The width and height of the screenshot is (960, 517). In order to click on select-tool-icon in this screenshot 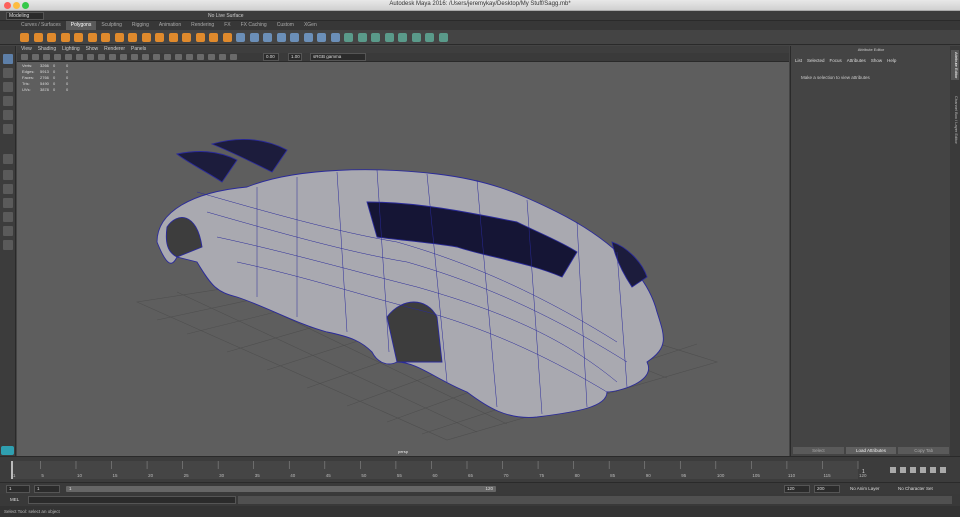, I will do `click(8, 59)`.